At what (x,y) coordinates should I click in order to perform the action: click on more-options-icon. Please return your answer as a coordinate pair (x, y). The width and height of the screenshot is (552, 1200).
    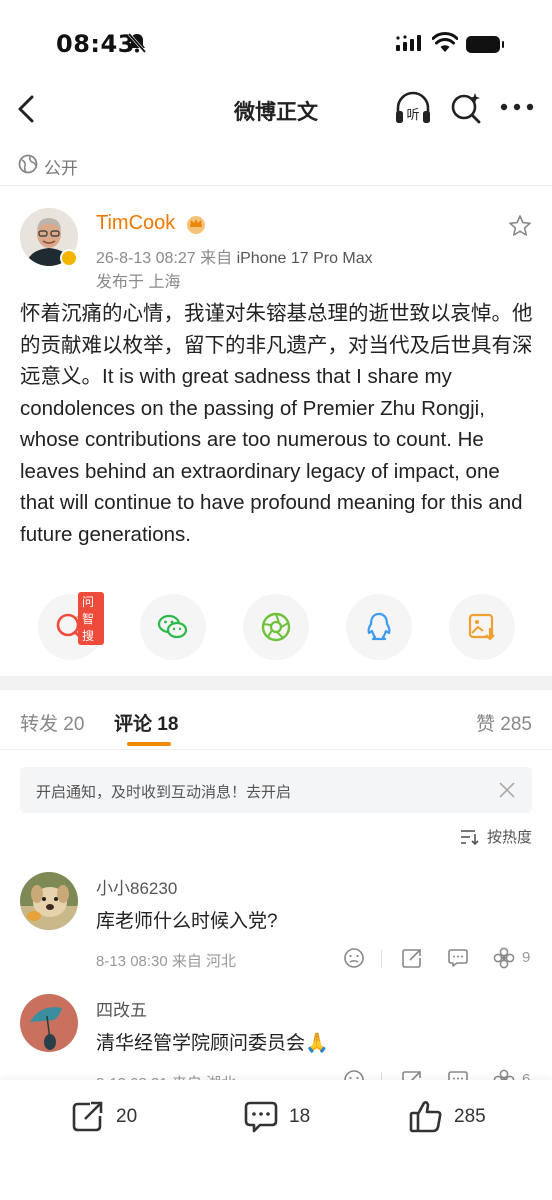
    Looking at the image, I should click on (517, 107).